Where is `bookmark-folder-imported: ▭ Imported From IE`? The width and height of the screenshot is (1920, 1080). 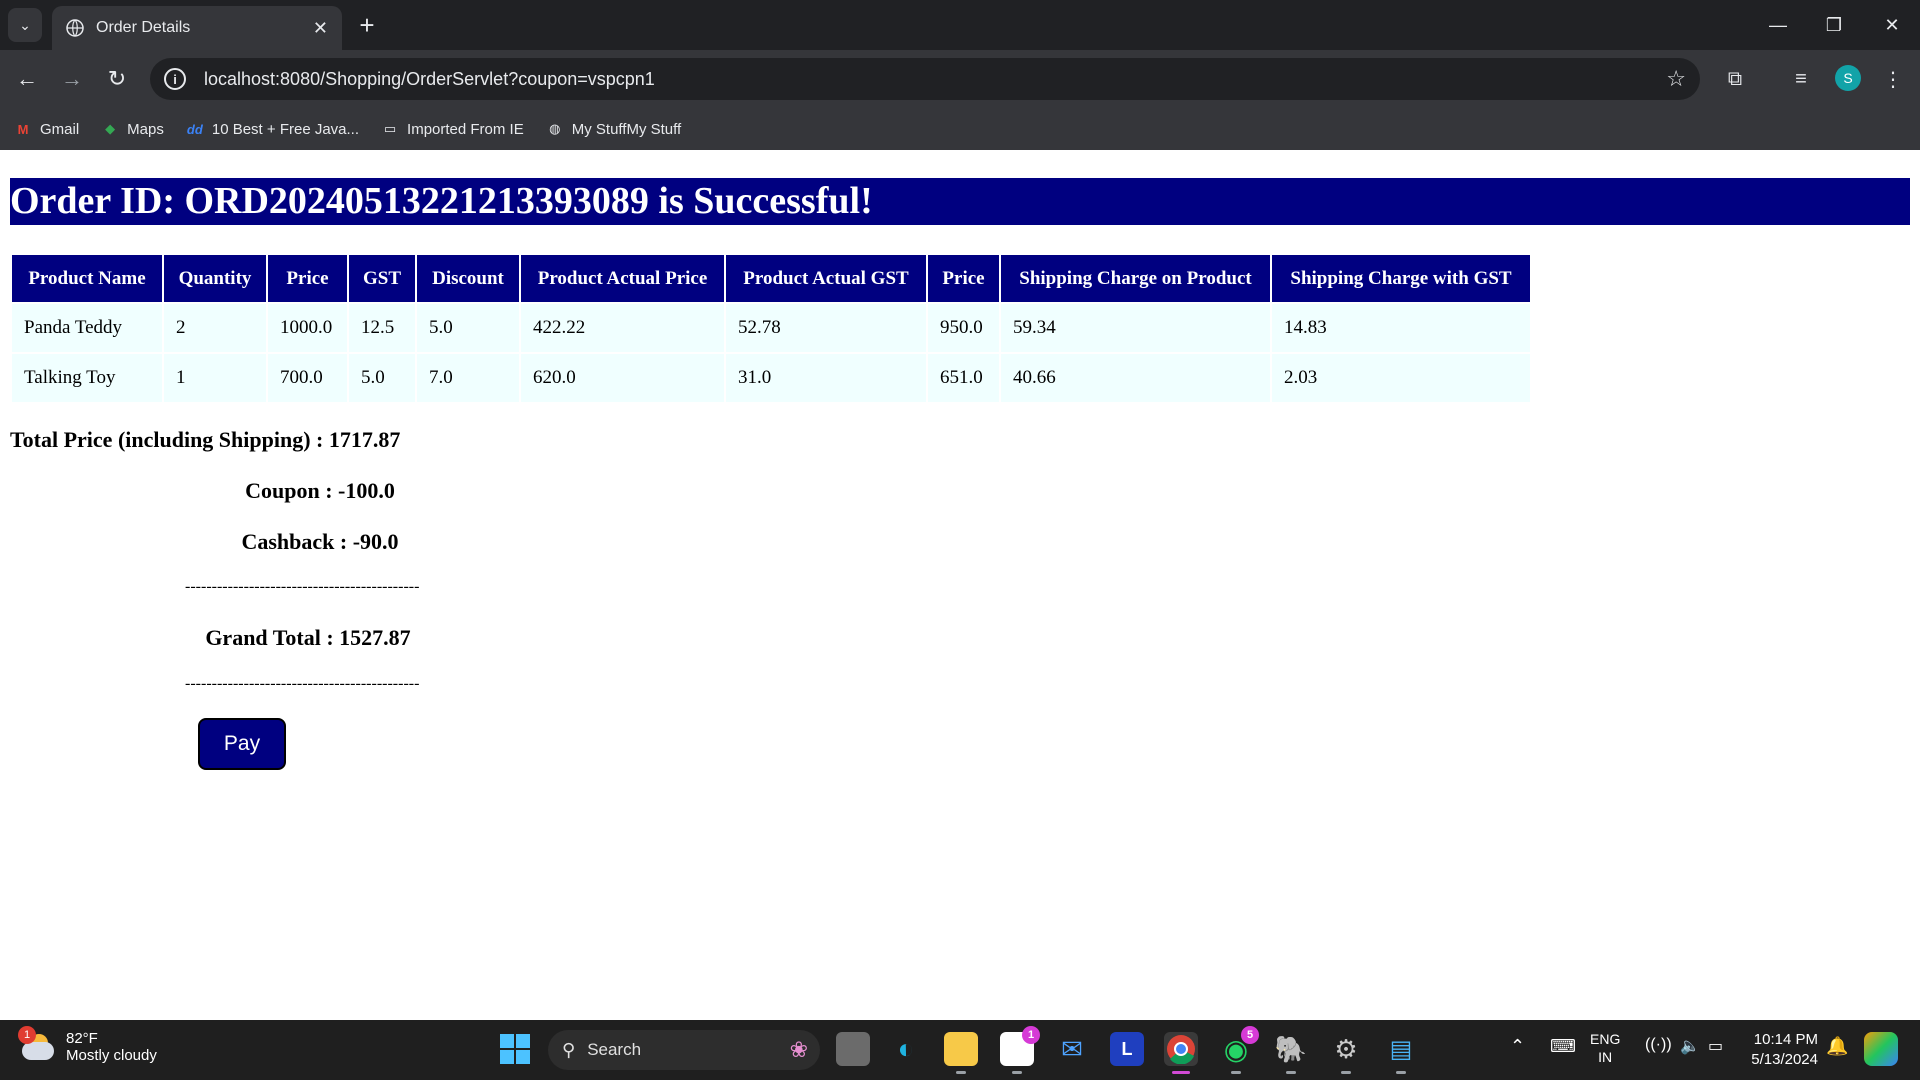 bookmark-folder-imported: ▭ Imported From IE is located at coordinates (452, 129).